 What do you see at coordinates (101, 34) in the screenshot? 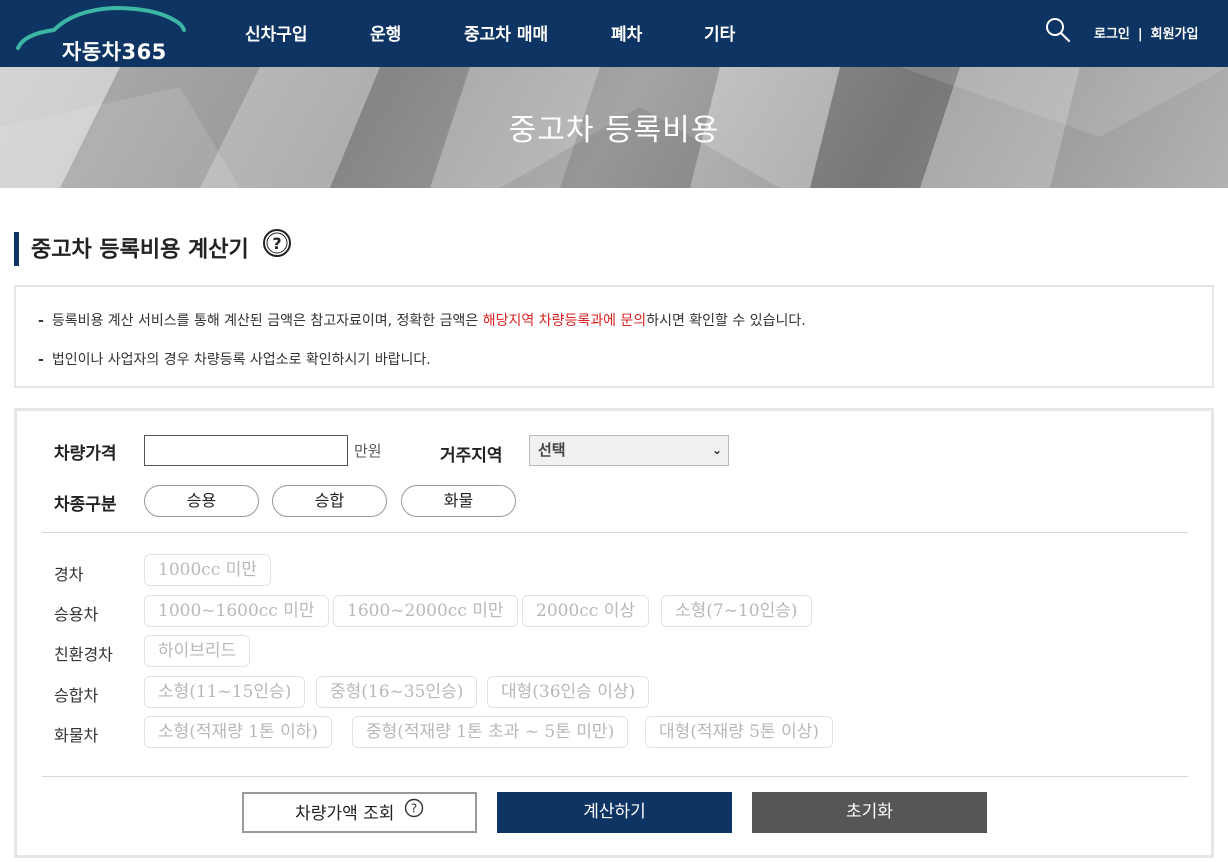
I see `site-logo: 자동차365` at bounding box center [101, 34].